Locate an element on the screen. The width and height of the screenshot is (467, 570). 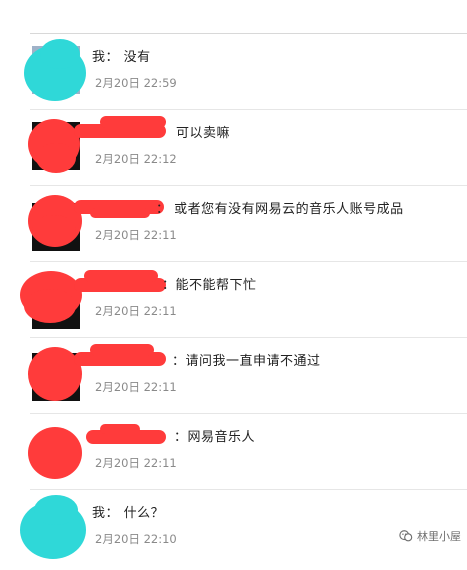
list-item: 我： 没有 2月20日 22:59 is located at coordinates (245, 72).